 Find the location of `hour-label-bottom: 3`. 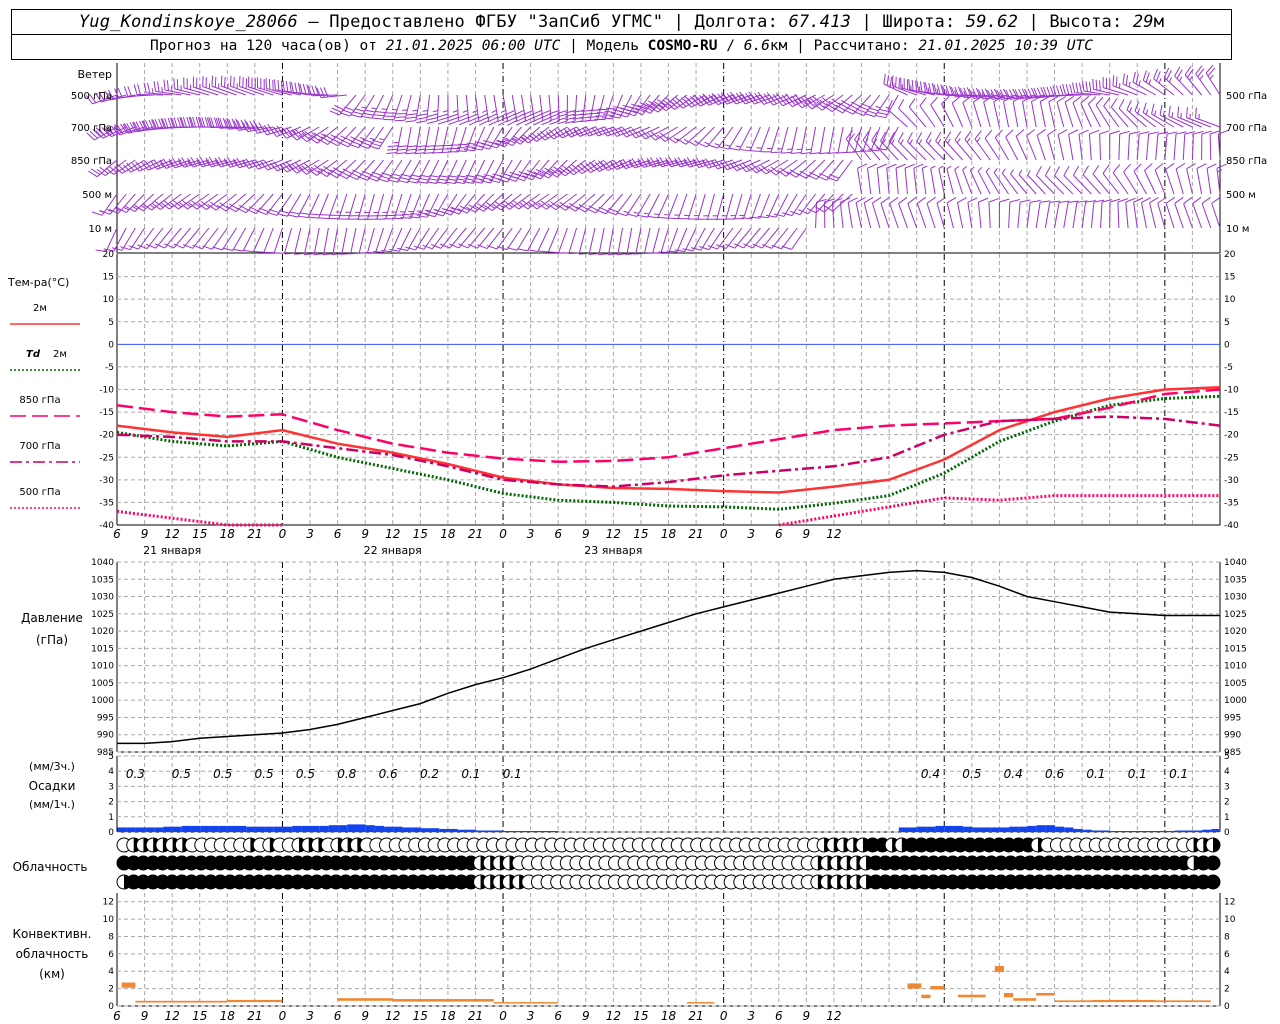

hour-label-bottom: 3 is located at coordinates (751, 1016).